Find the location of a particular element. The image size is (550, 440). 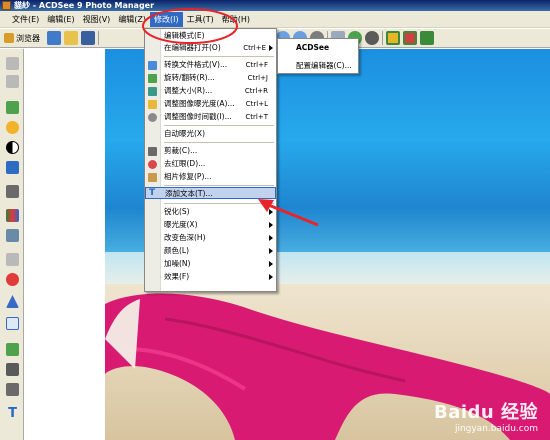

menu-item-edit-mode: 编辑模式(E) is located at coordinates (210, 36).